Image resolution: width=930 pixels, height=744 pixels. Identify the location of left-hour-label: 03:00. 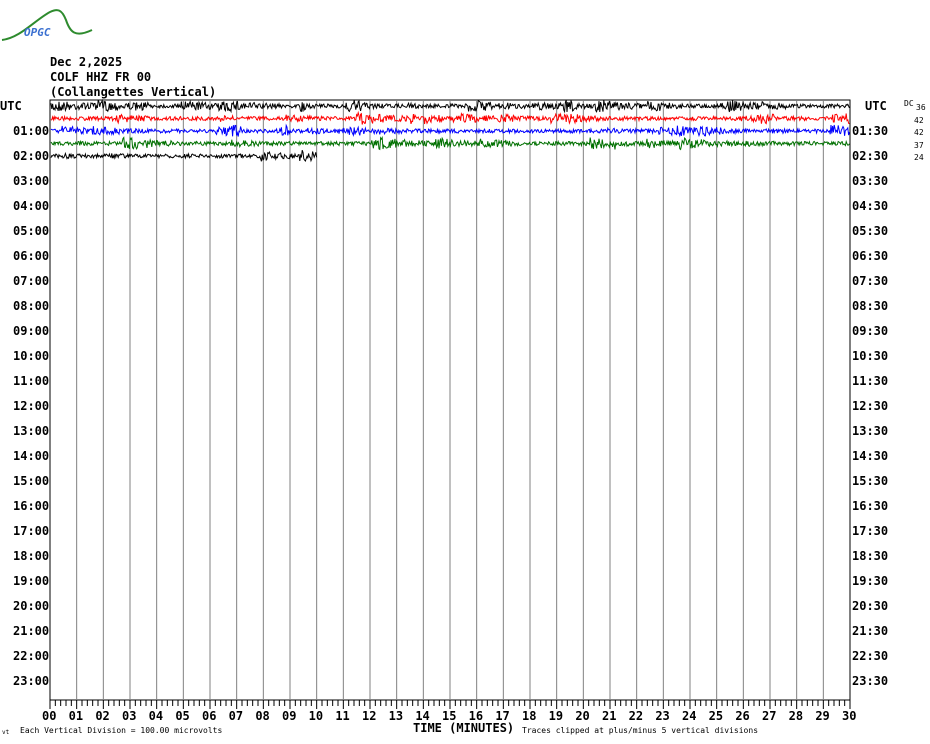
(31, 181).